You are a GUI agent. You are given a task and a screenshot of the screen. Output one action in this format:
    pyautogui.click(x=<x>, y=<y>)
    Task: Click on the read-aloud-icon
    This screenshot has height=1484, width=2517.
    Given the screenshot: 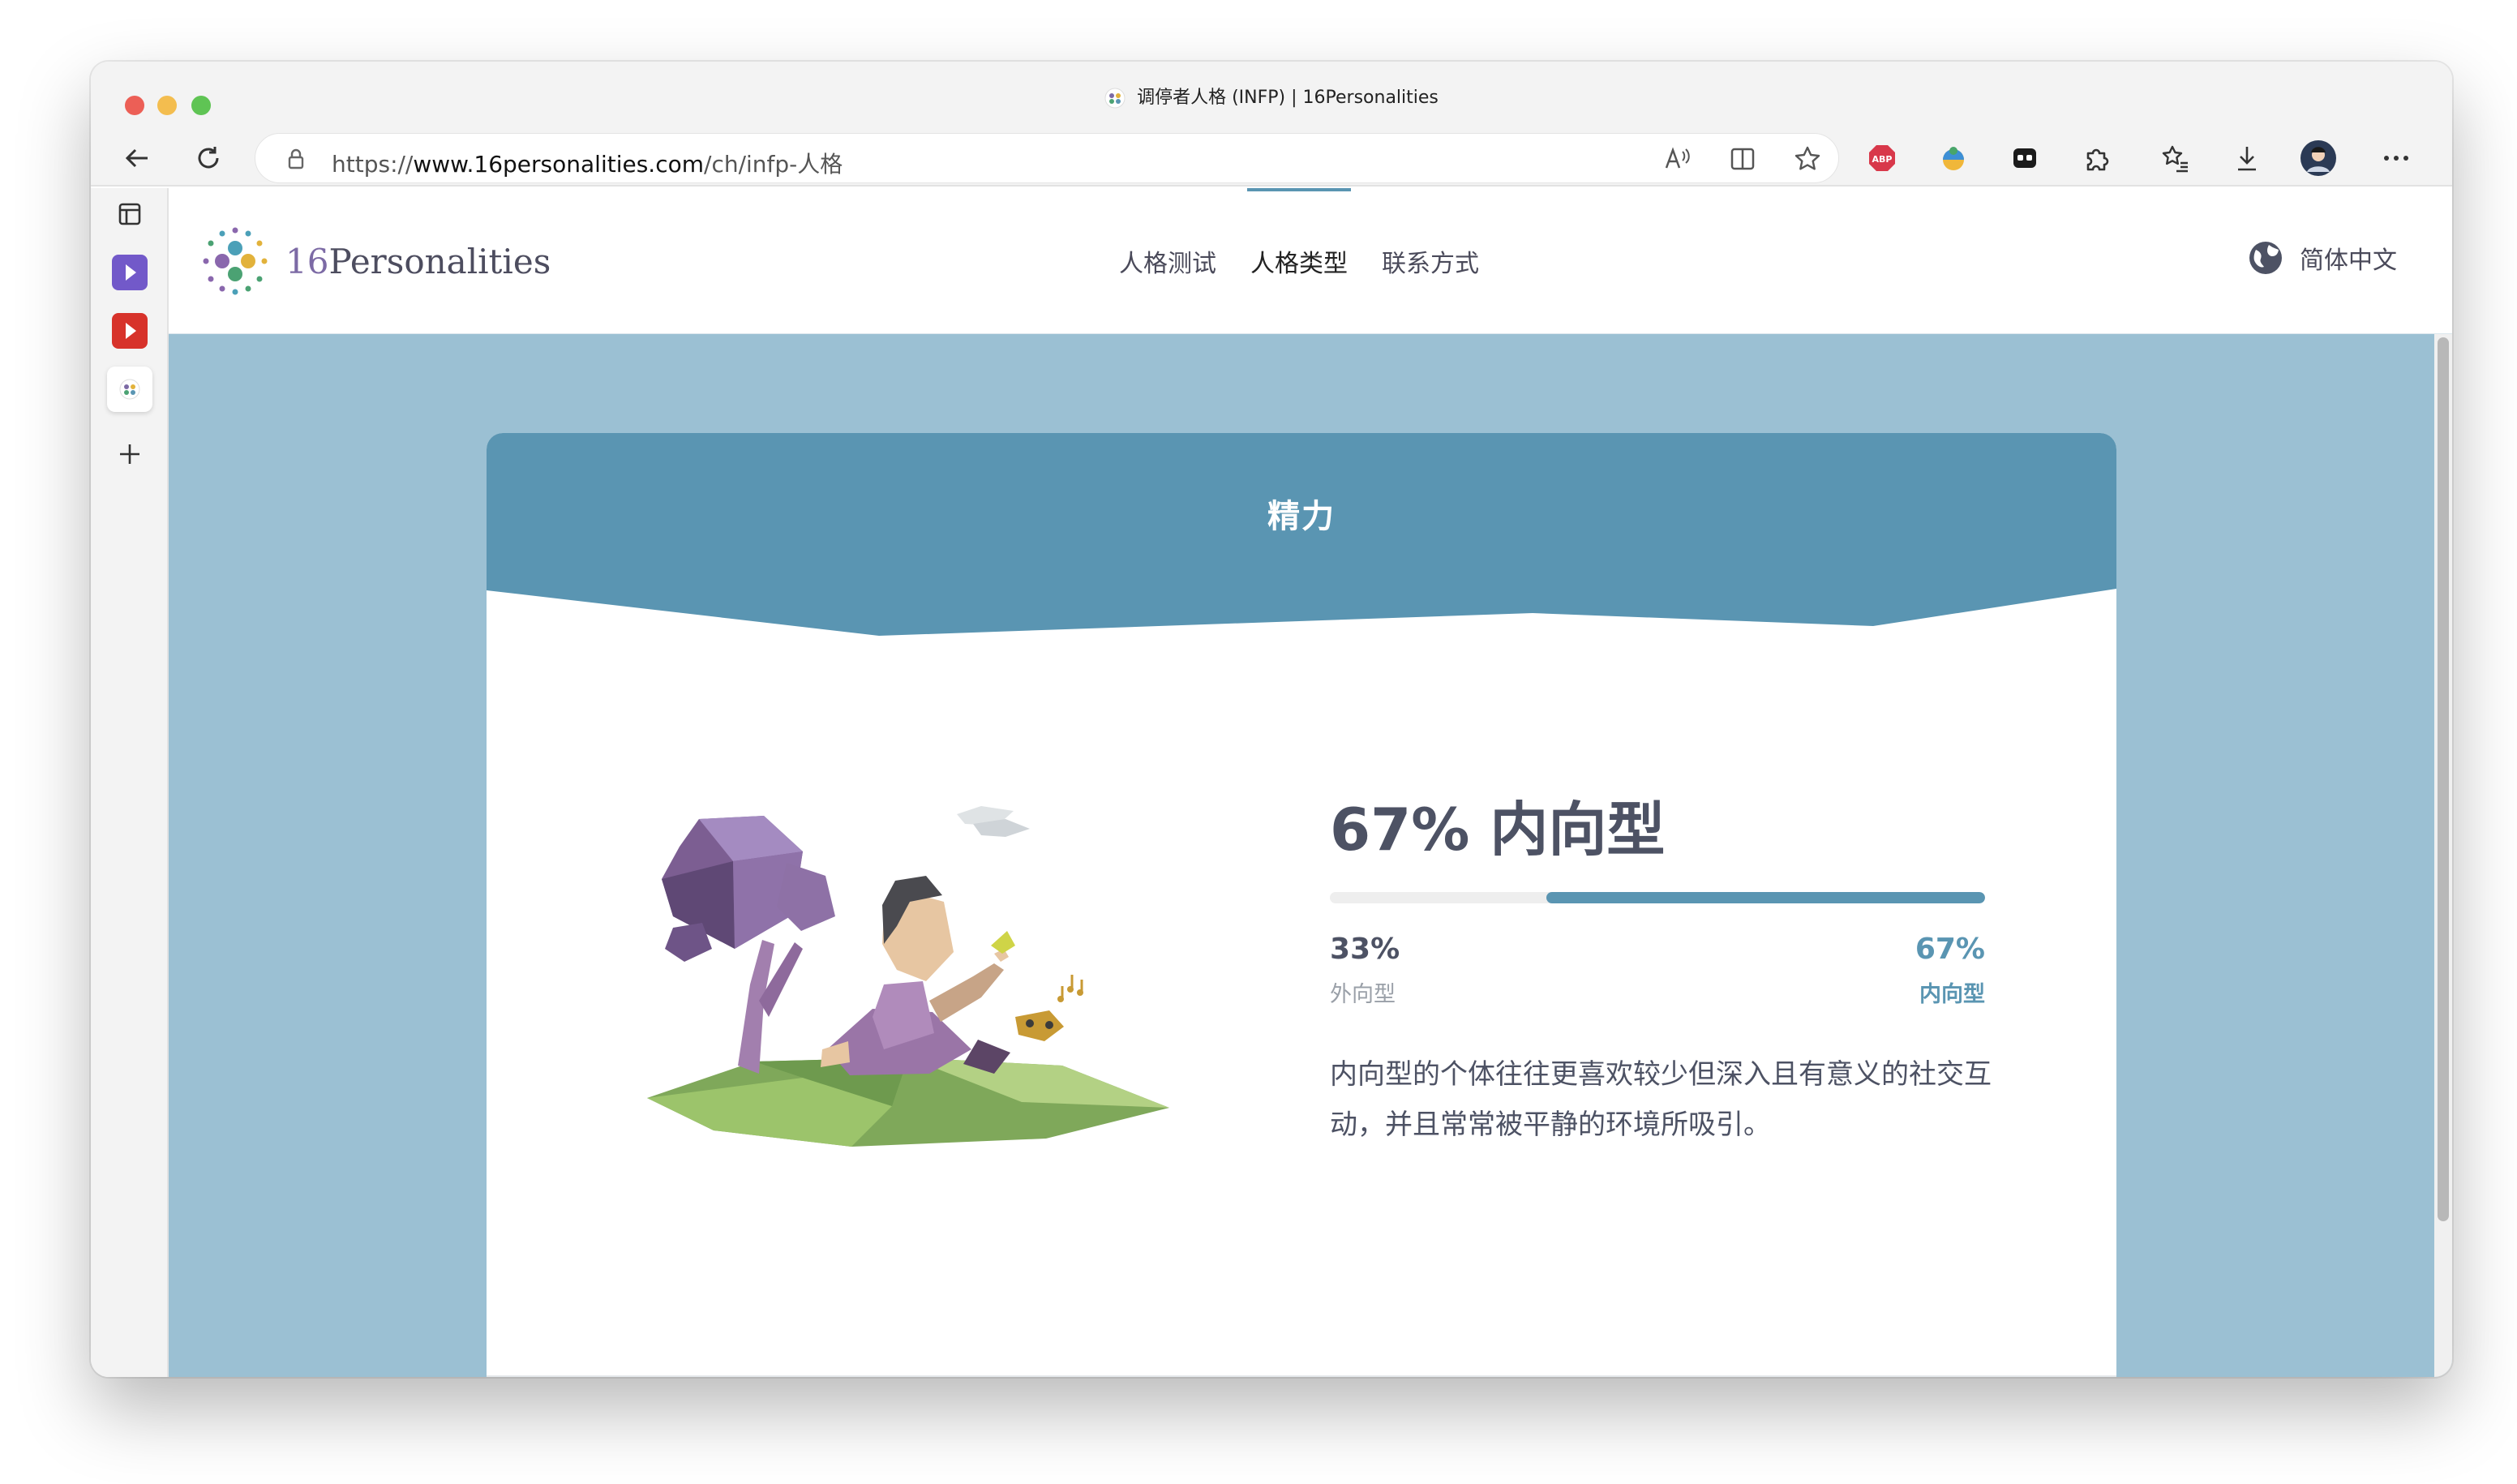 What is the action you would take?
    pyautogui.click(x=1678, y=159)
    